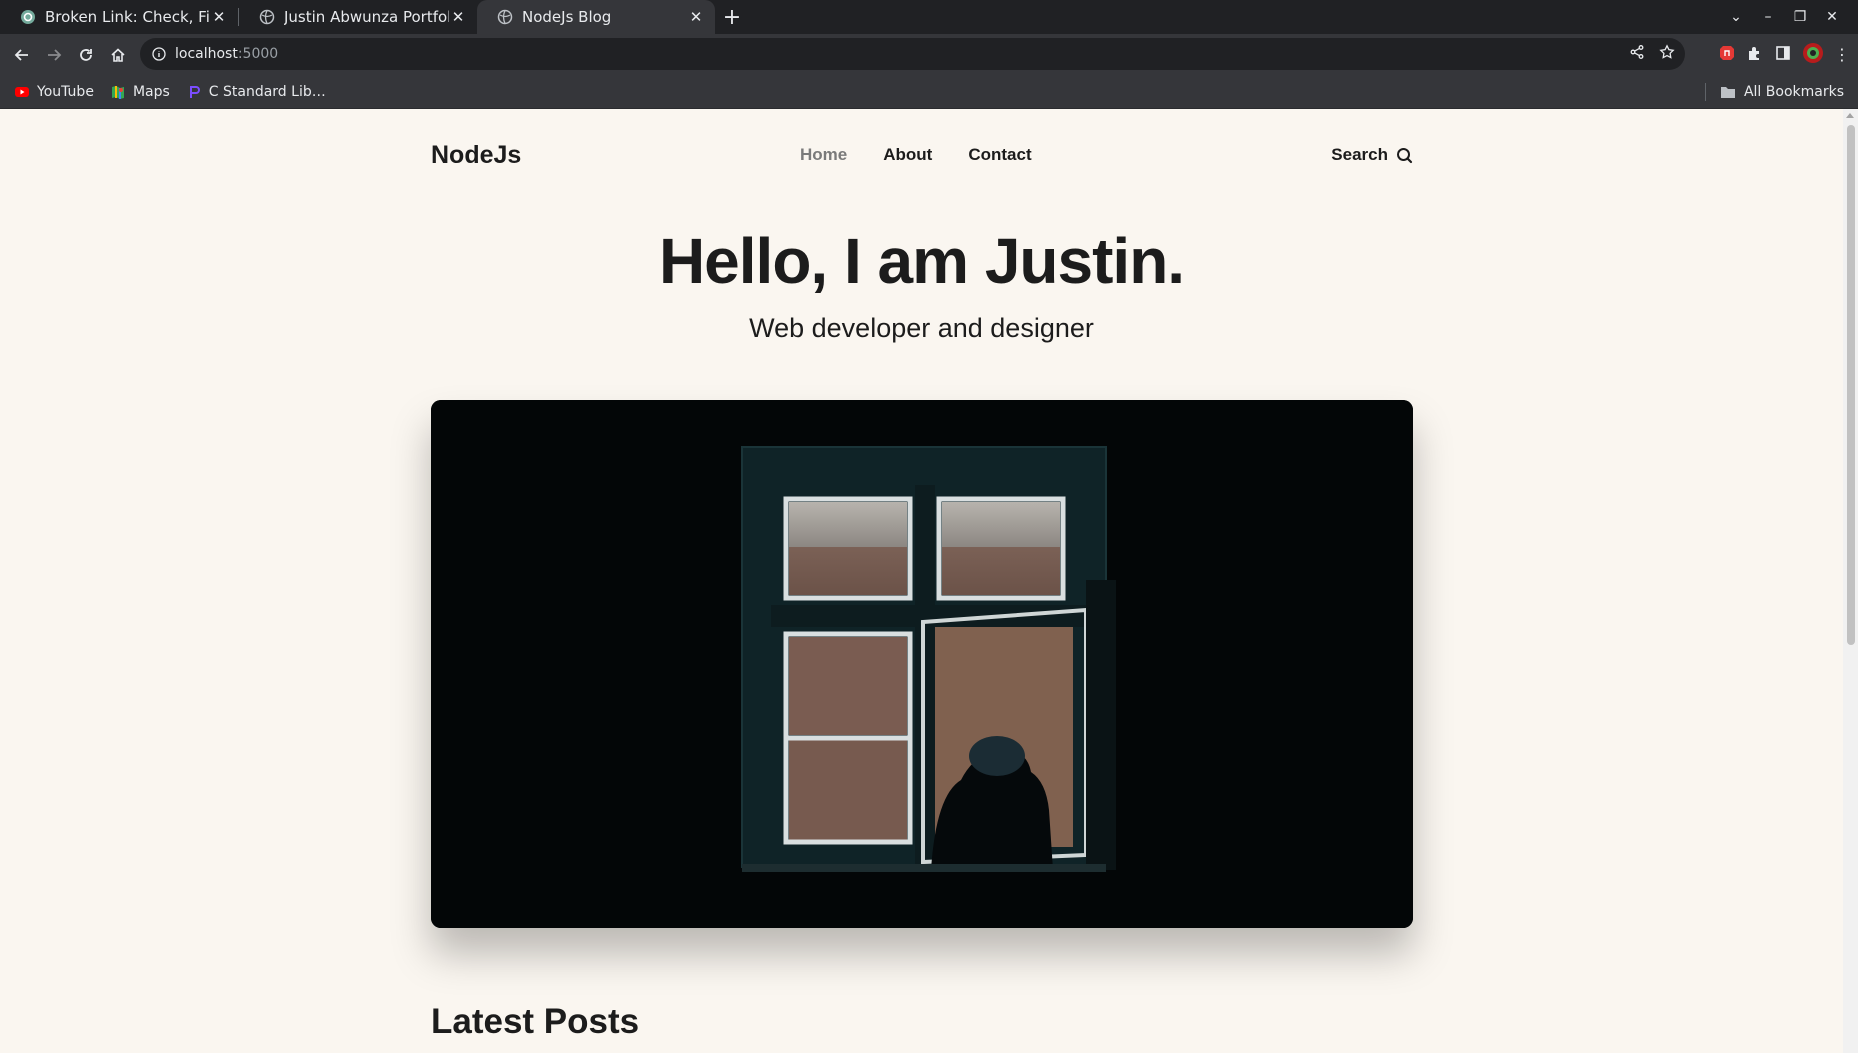 The height and width of the screenshot is (1053, 1858). What do you see at coordinates (1667, 54) in the screenshot?
I see `bookmark-star-icon` at bounding box center [1667, 54].